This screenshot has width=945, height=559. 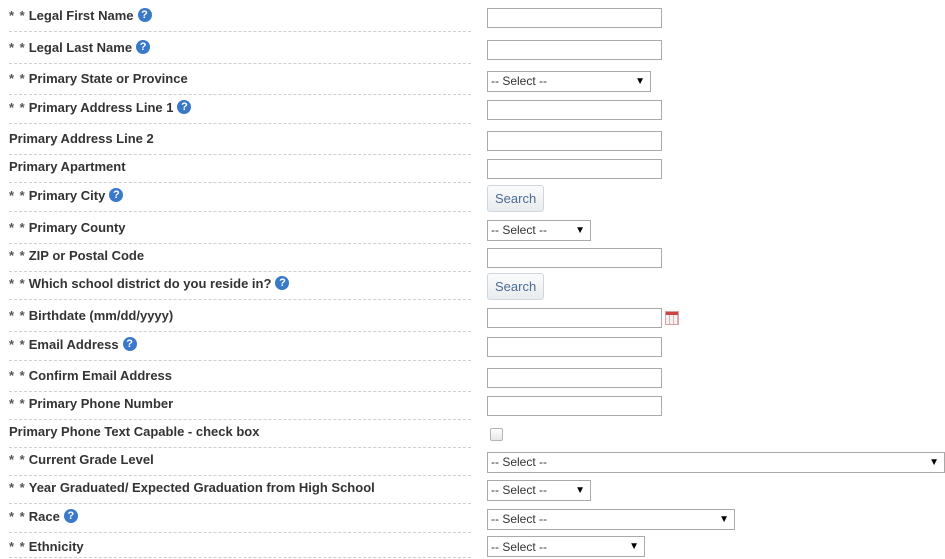 I want to click on label-race: * * Race?, so click(x=240, y=519).